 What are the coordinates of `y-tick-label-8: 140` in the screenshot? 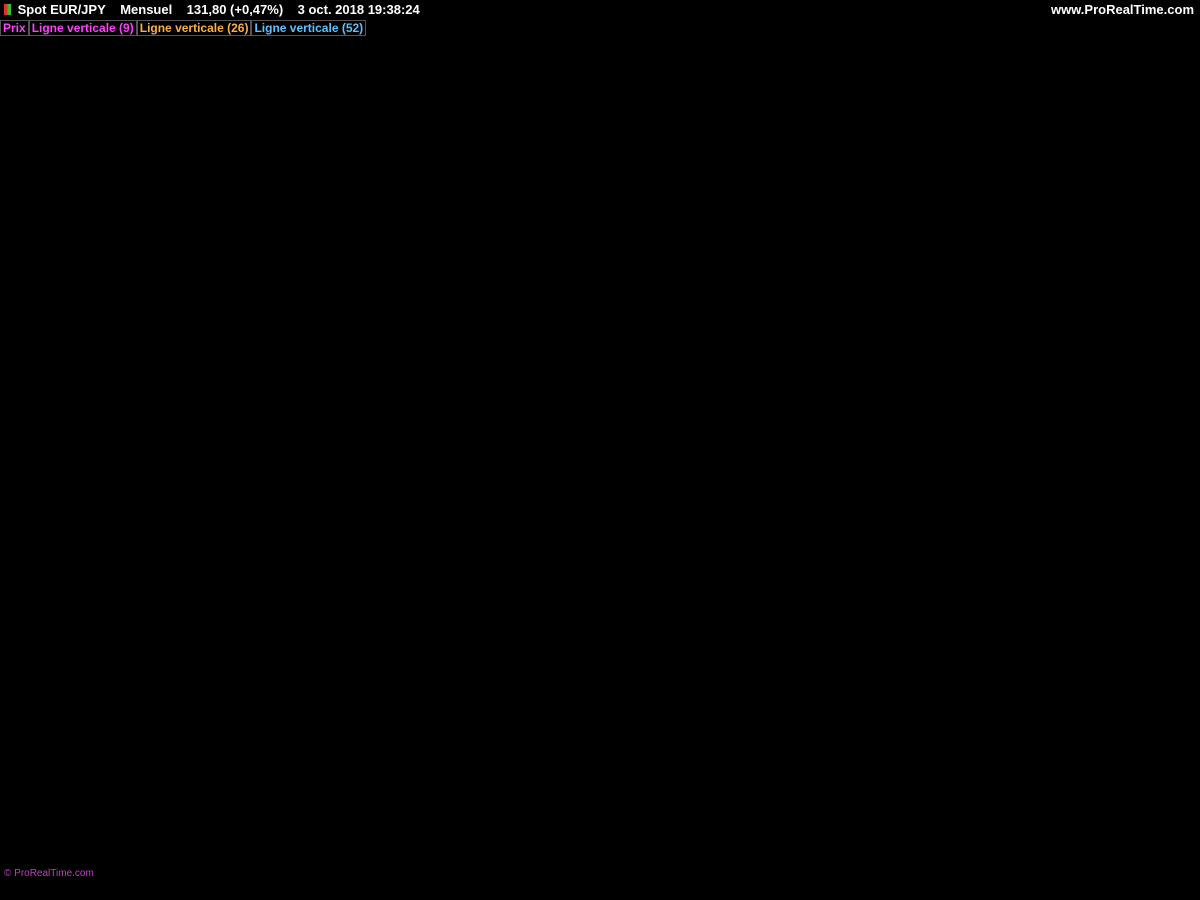 It's located at (1160, 382).